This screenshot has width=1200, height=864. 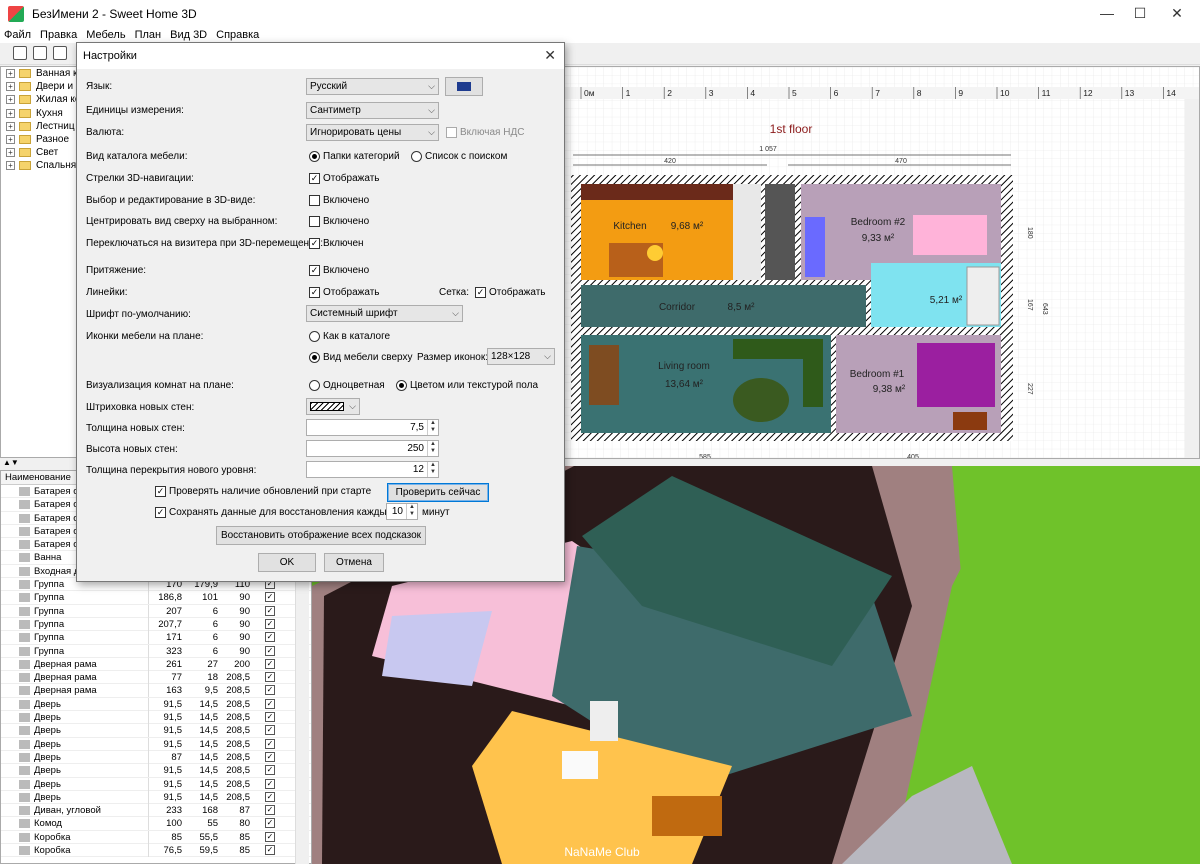 I want to click on table-row: Дверная рама 77 18 208,5 ✓, so click(x=156, y=678).